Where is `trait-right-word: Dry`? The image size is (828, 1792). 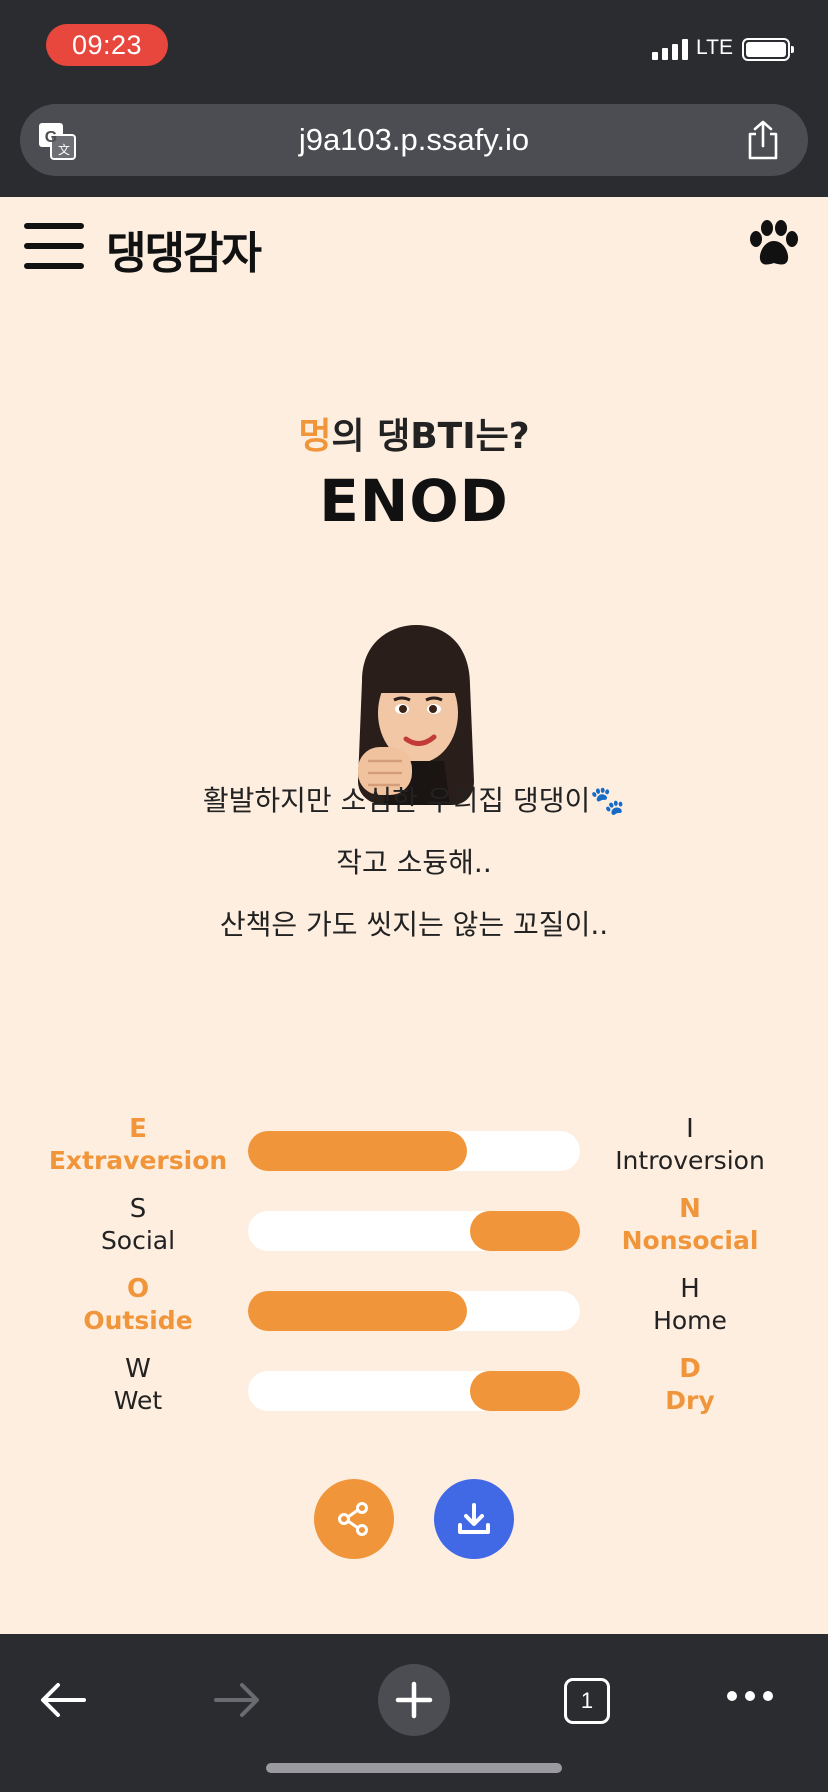
trait-right-word: Dry is located at coordinates (690, 1400).